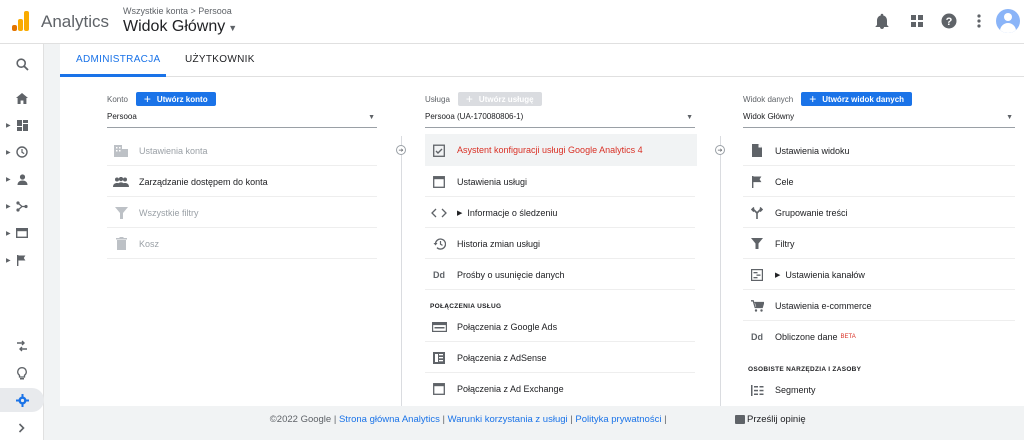  Describe the element at coordinates (1008, 21) in the screenshot. I see `avatar` at that location.